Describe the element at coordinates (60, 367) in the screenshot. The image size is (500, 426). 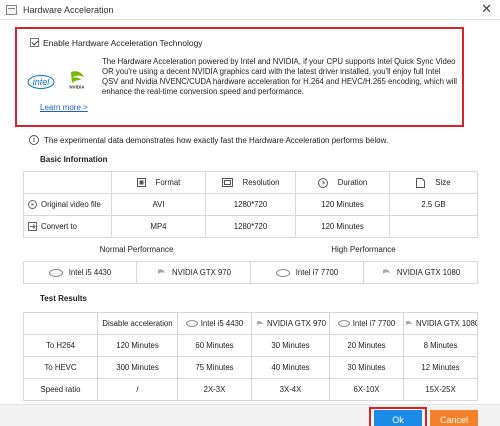
I see `row-label: To HEVC` at that location.